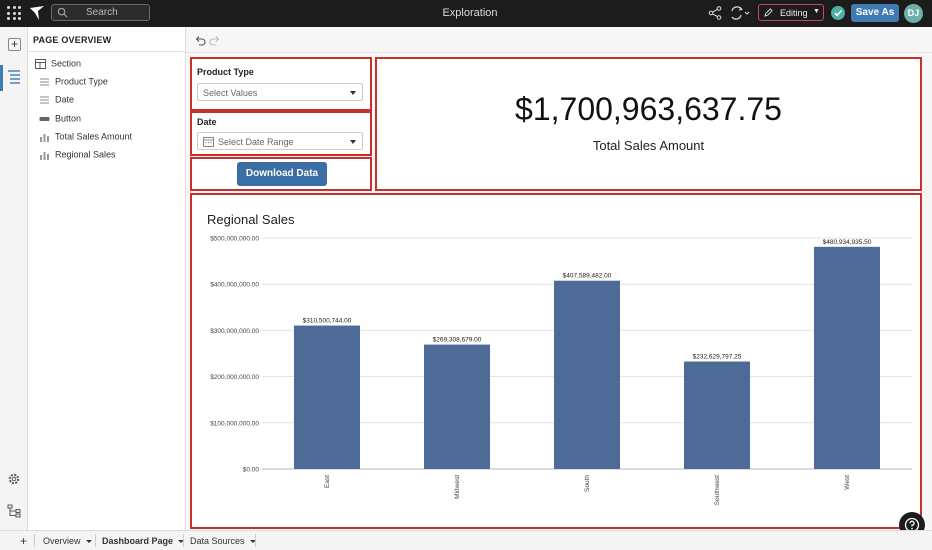 The height and width of the screenshot is (550, 932). I want to click on y-tick-label: $300,000,000.00, so click(234, 331).